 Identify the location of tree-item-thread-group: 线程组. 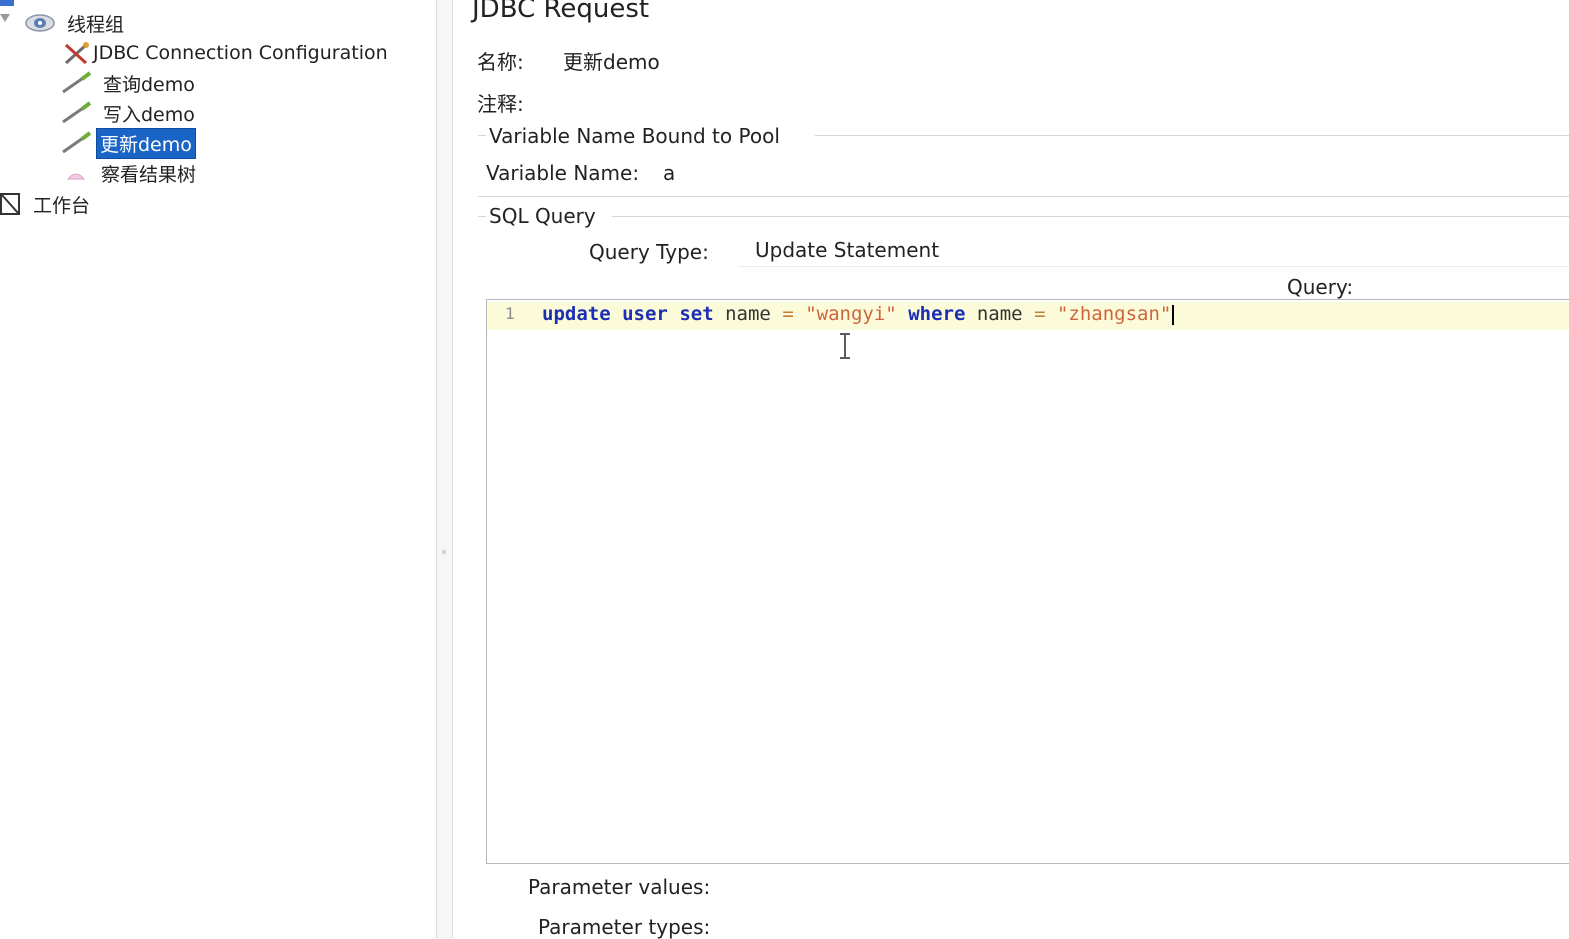
(75, 23).